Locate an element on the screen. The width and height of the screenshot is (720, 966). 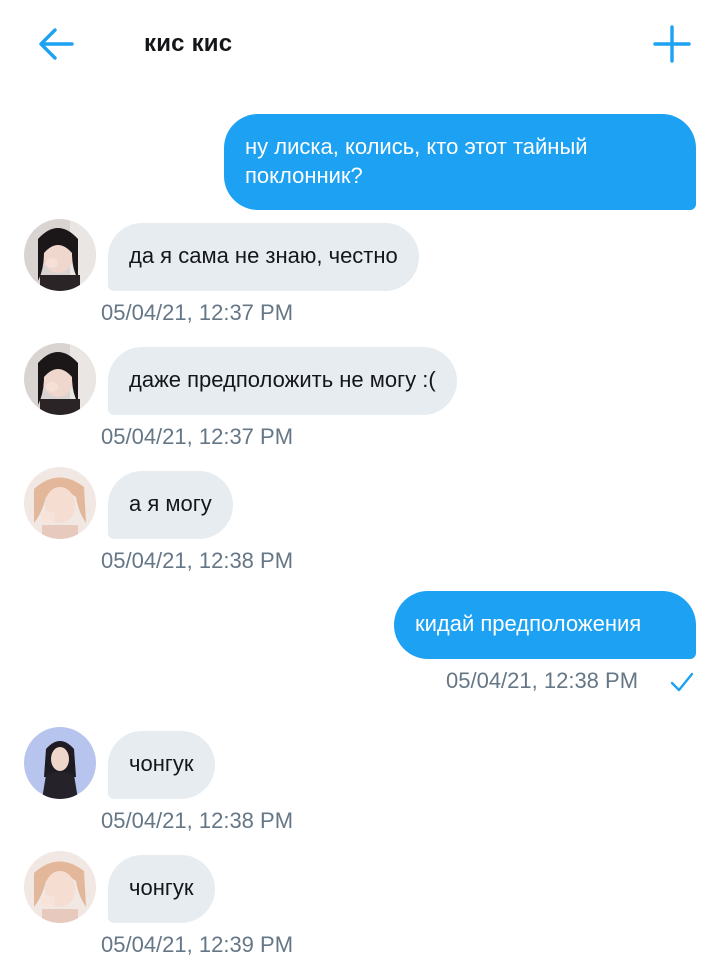
conversation-title: кис кис is located at coordinates (188, 43).